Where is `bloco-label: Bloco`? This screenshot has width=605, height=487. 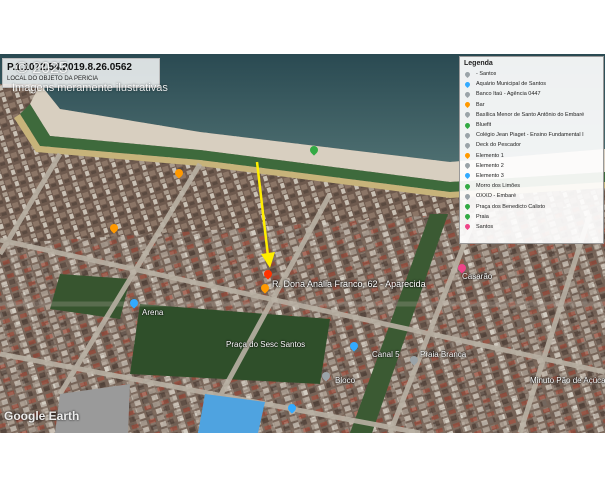 bloco-label: Bloco is located at coordinates (345, 380).